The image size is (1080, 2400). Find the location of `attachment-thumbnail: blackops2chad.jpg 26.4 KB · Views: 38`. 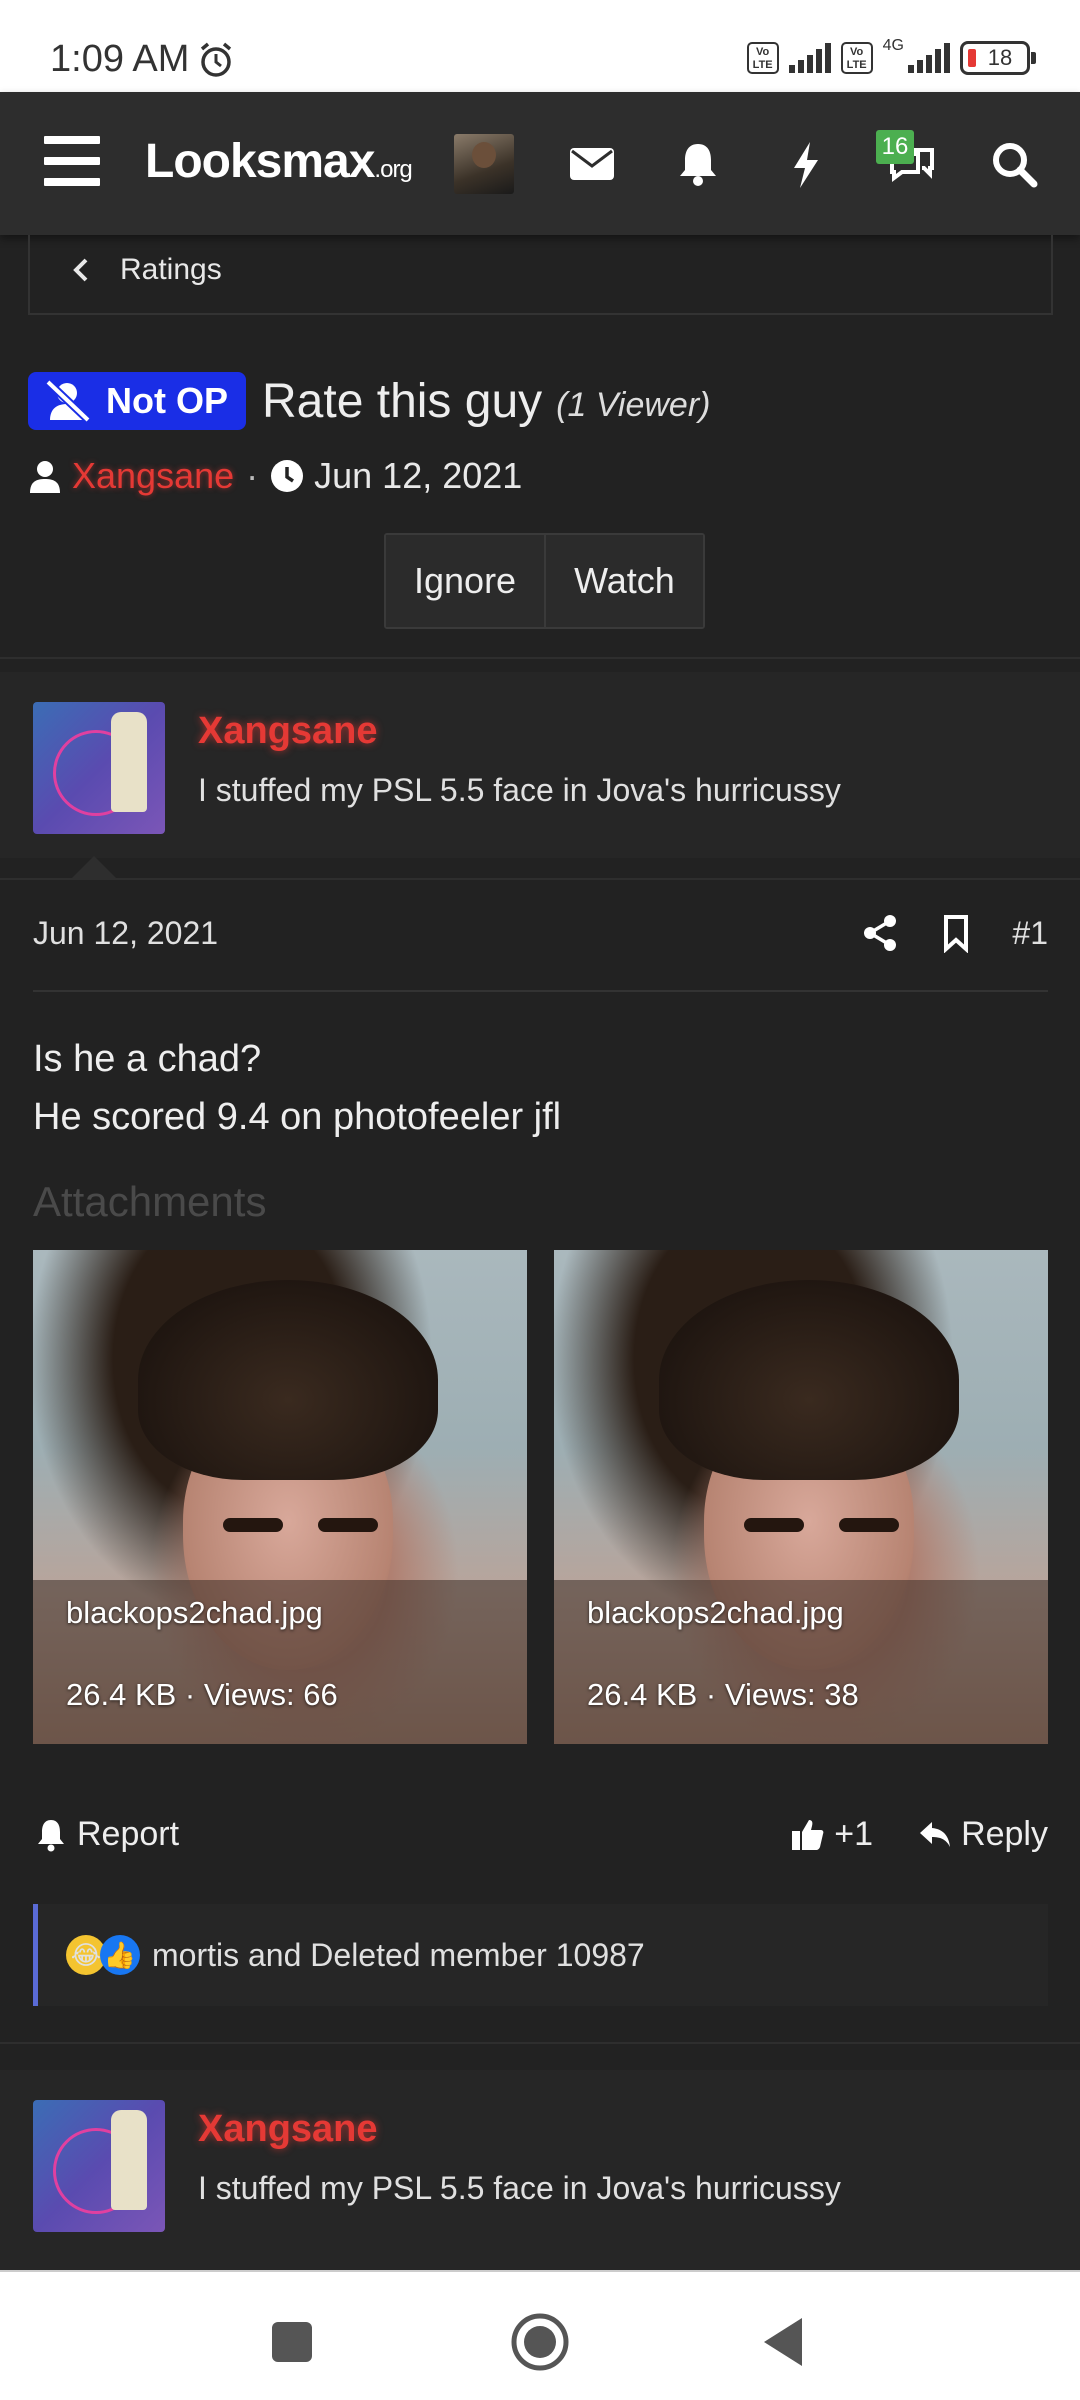

attachment-thumbnail: blackops2chad.jpg 26.4 KB · Views: 38 is located at coordinates (801, 1497).